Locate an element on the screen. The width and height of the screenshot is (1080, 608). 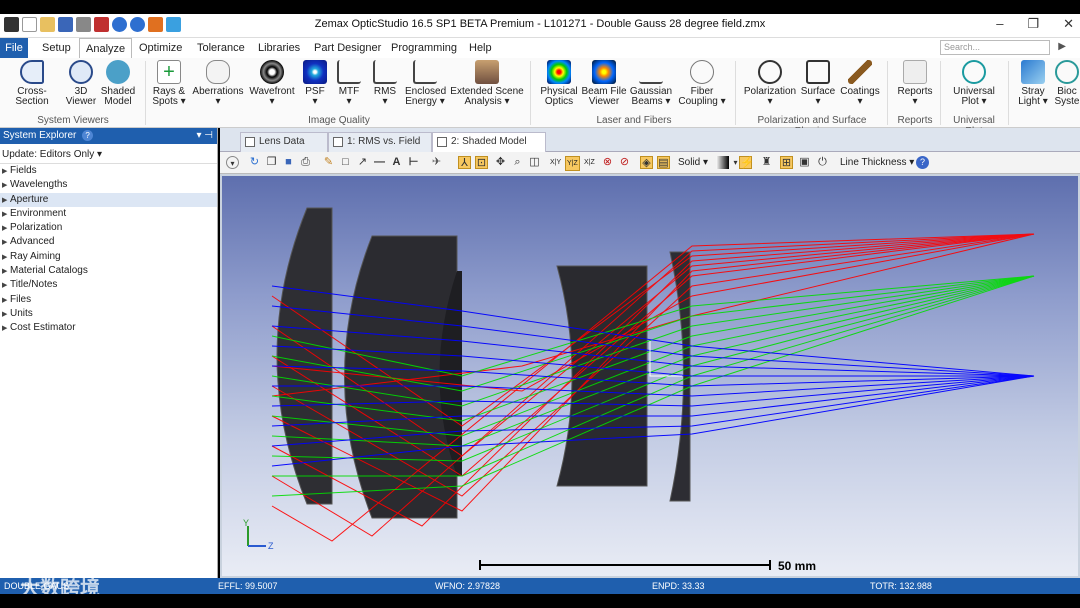
polarization-button: Polarization ▾ is located at coordinates (770, 83).